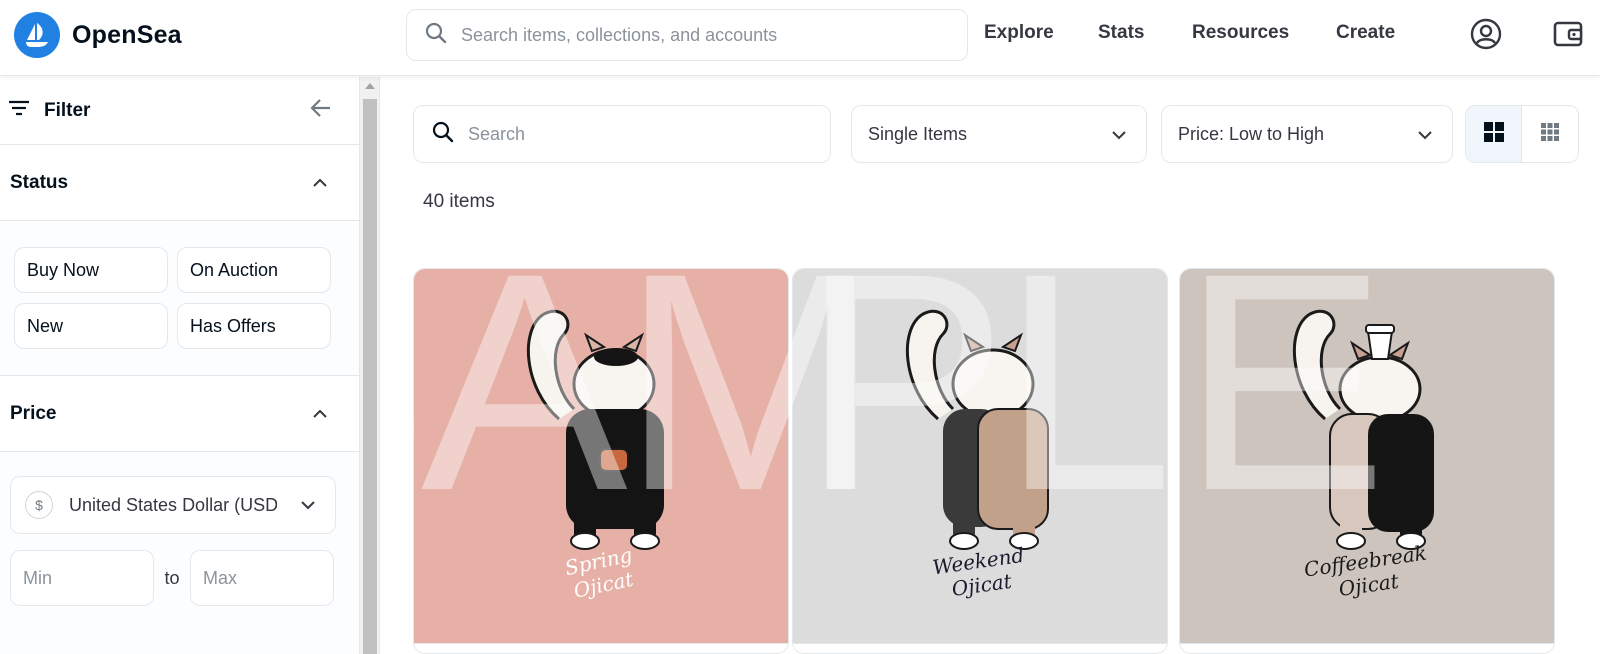 The height and width of the screenshot is (654, 1600). Describe the element at coordinates (918, 133) in the screenshot. I see `item-type-selected: Single Items` at that location.